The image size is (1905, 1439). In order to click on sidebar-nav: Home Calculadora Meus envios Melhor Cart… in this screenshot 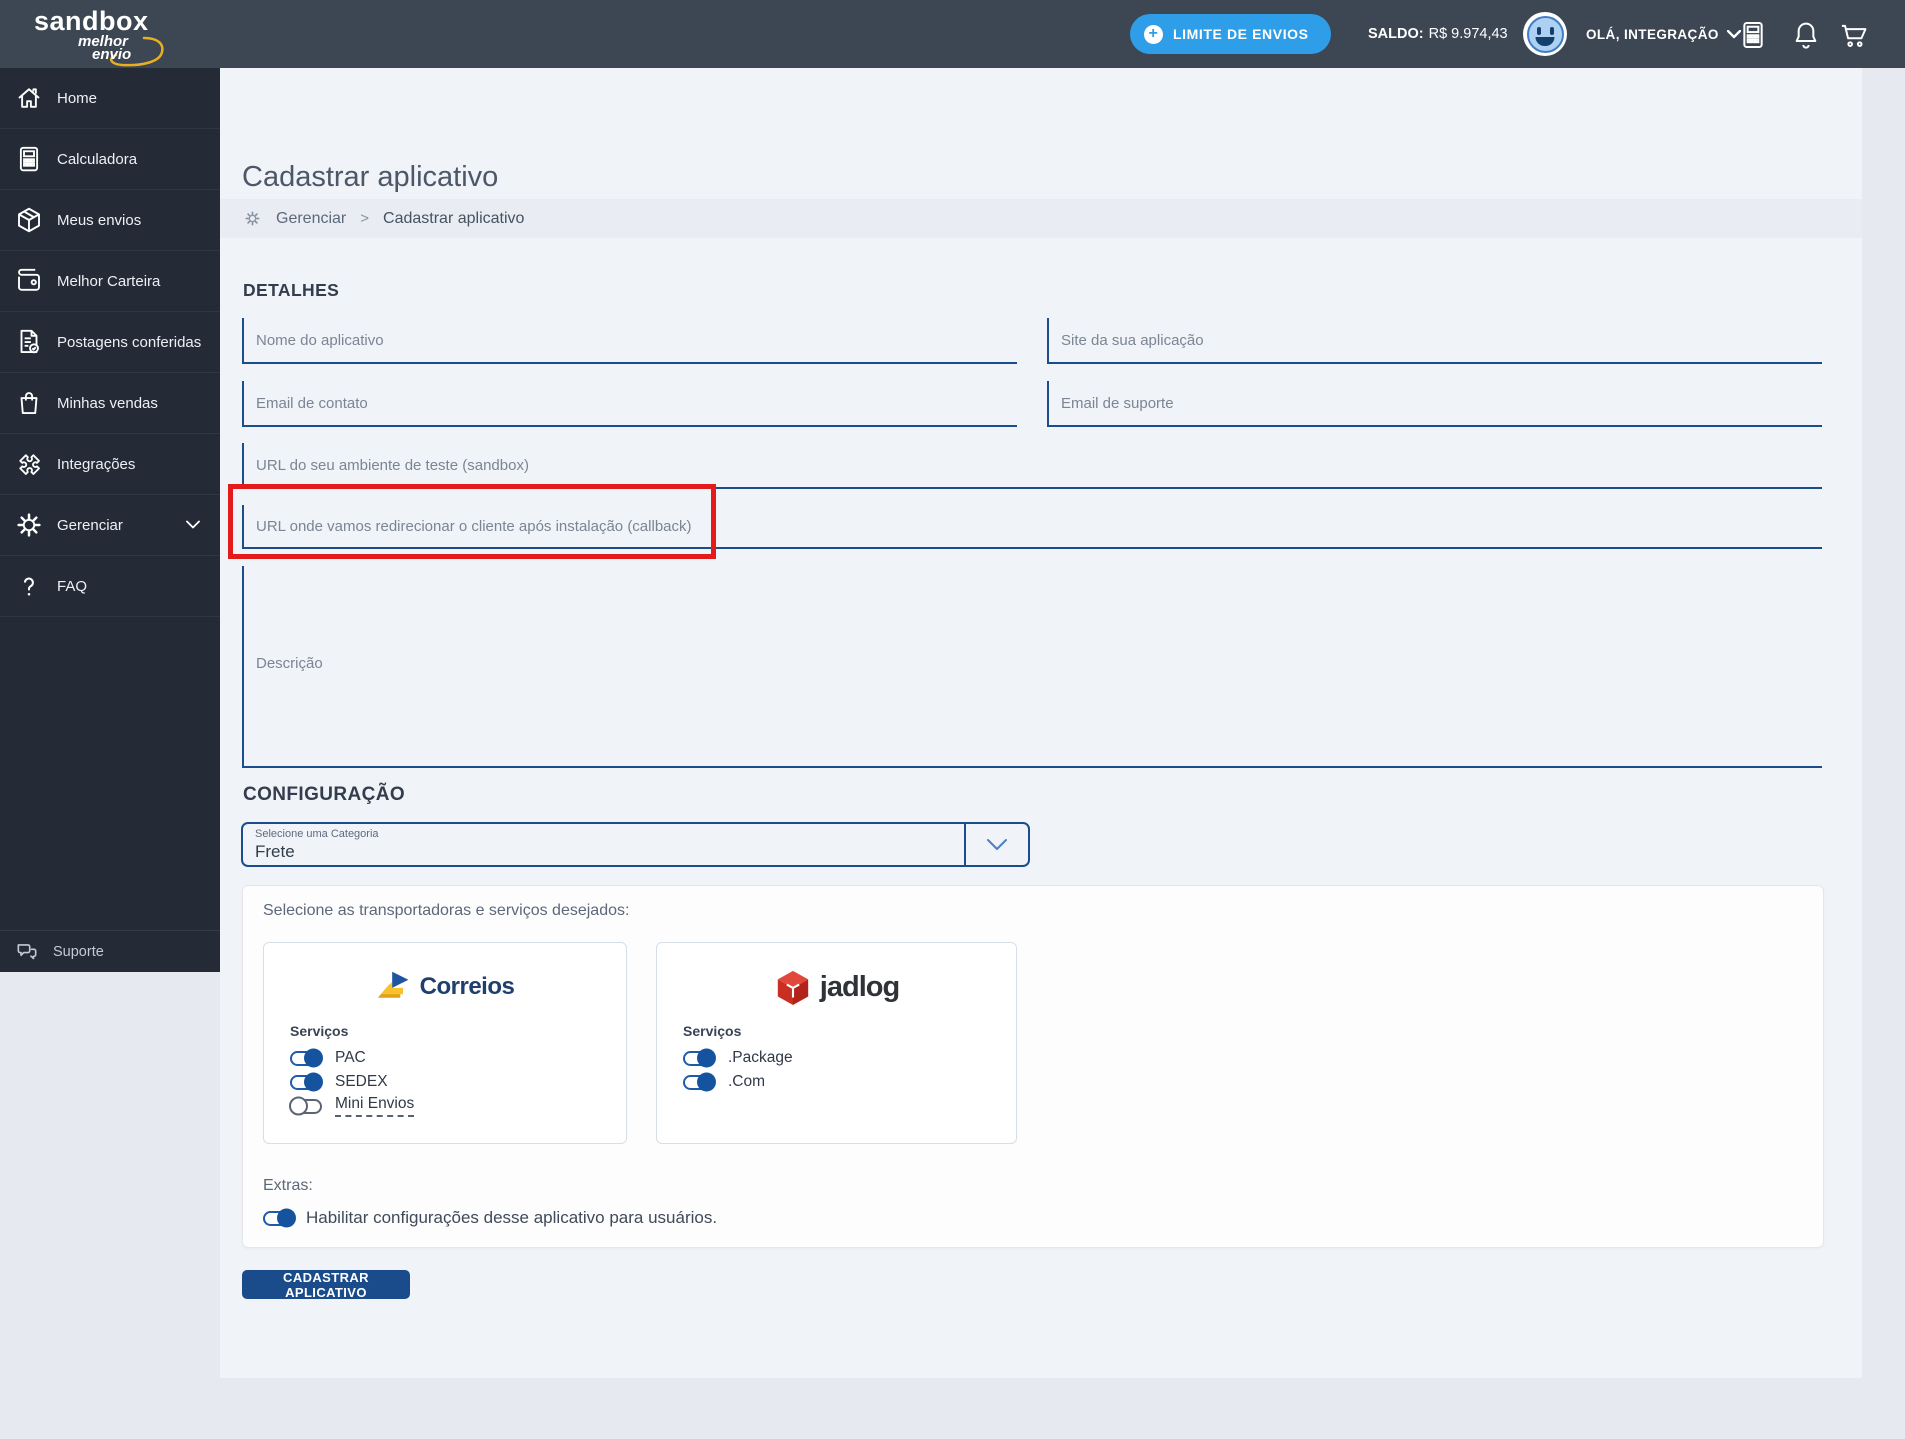, I will do `click(110, 520)`.